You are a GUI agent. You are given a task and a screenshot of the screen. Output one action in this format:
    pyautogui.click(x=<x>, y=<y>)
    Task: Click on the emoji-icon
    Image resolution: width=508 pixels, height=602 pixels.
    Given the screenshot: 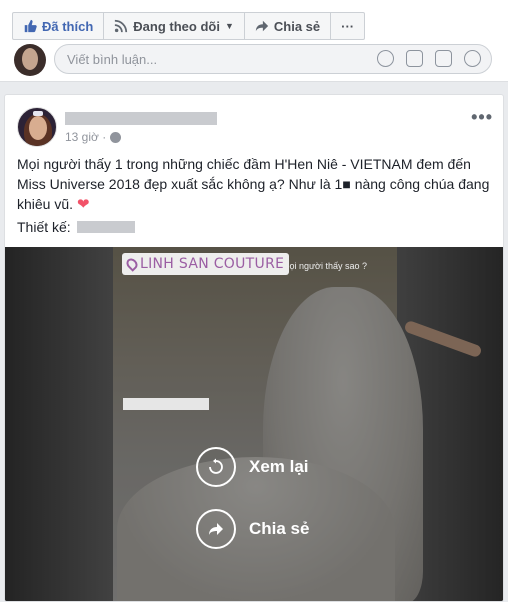 What is the action you would take?
    pyautogui.click(x=385, y=58)
    